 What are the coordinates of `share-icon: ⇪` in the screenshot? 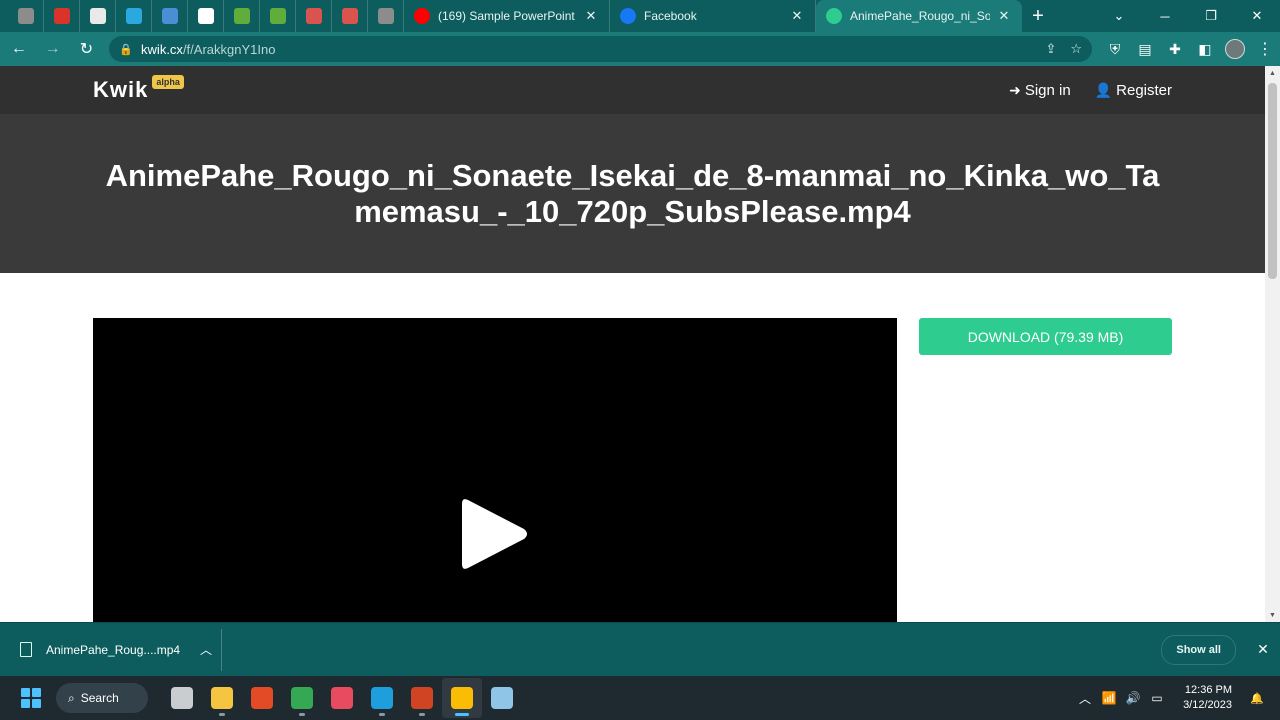 It's located at (1050, 49).